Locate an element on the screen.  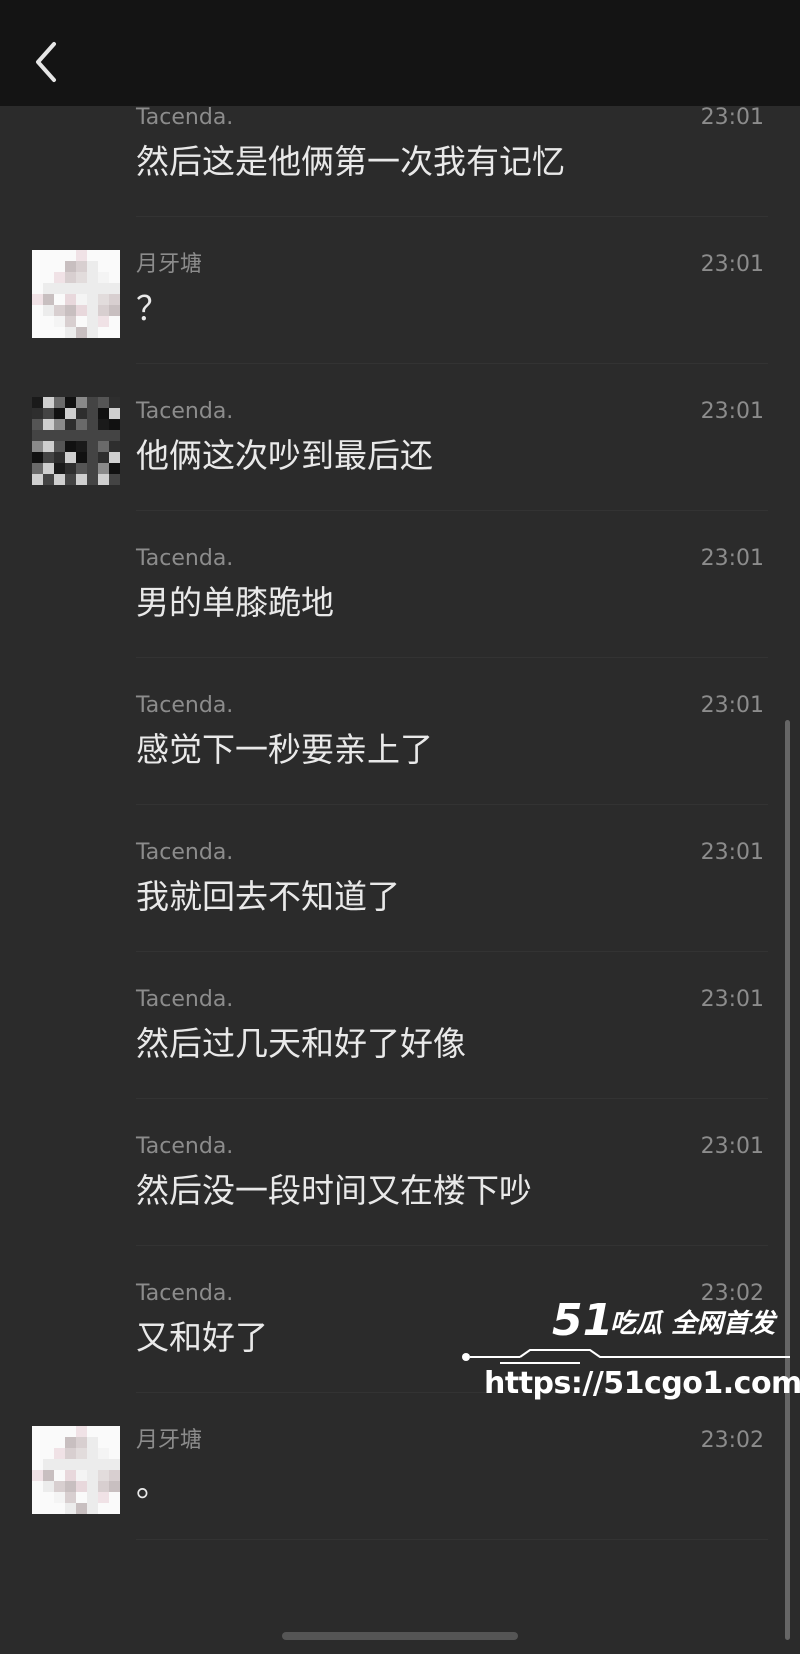
message-item: Tacenda. 23:01 感觉下一秒要亲上了 is located at coordinates (400, 731).